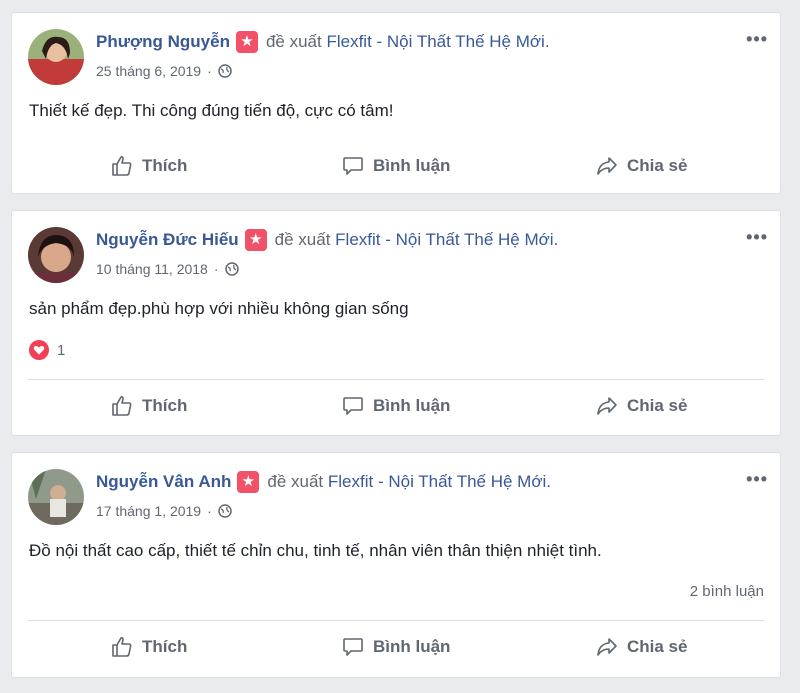 The width and height of the screenshot is (800, 693). I want to click on post-meta: 25 tháng 6, 2019 ·, so click(164, 71).